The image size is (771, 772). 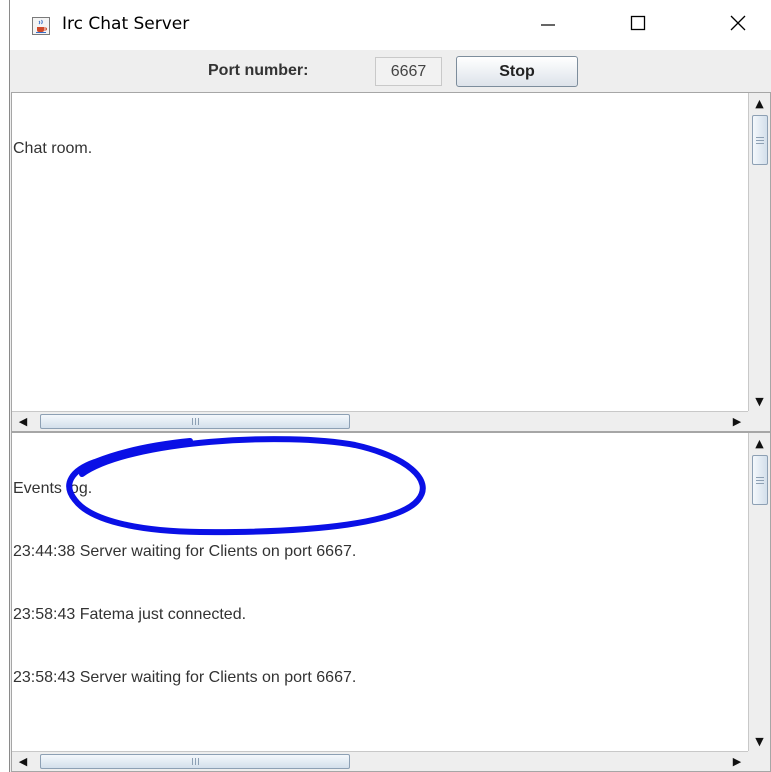 I want to click on log-horizontal-scroll-thumb, so click(x=195, y=761).